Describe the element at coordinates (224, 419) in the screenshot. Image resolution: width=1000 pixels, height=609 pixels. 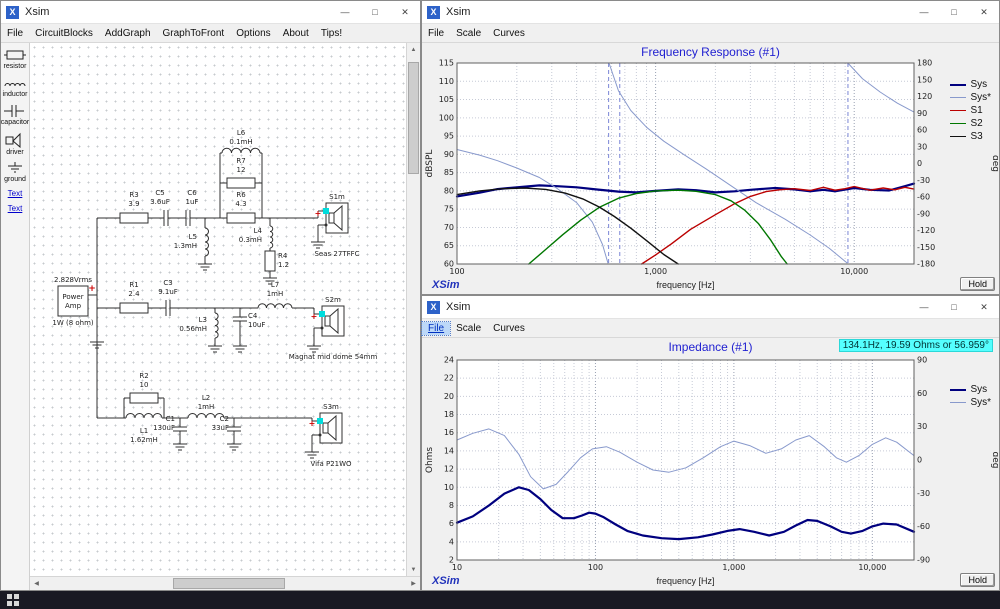
I see `svg-text: C2` at that location.